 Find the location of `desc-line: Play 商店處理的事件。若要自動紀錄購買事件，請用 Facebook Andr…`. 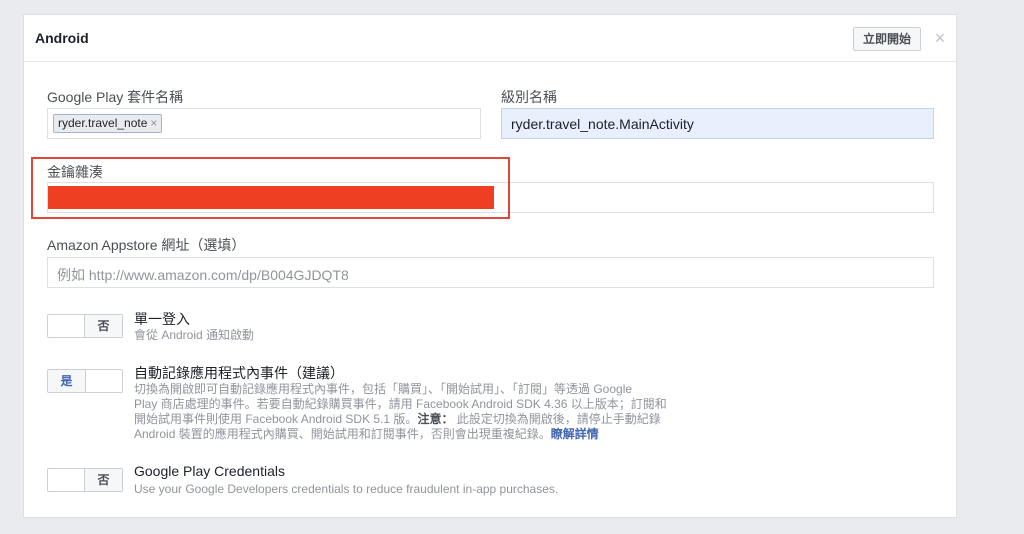

desc-line: Play 商店處理的事件。若要自動紀錄購買事件，請用 Facebook Andr… is located at coordinates (400, 404).